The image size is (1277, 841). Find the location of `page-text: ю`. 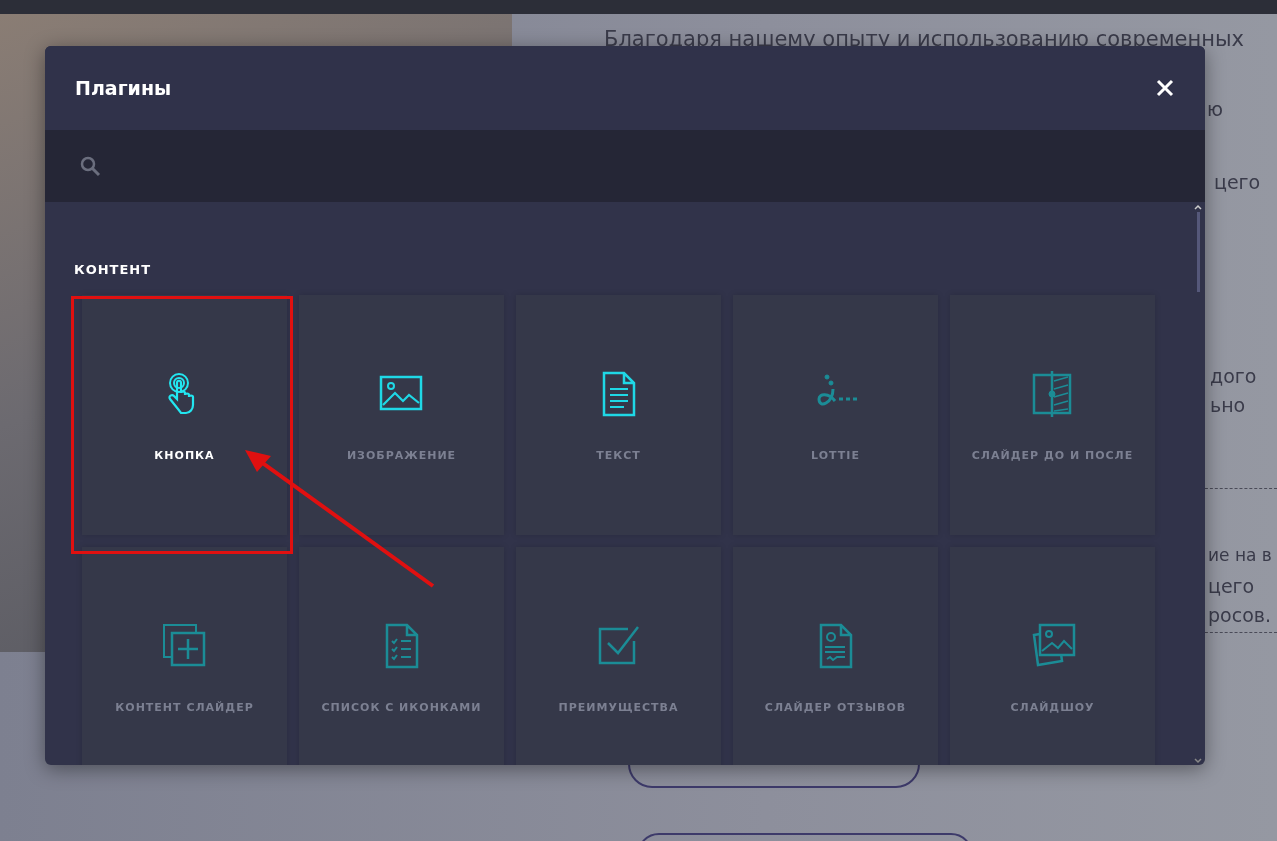

page-text: ю is located at coordinates (1215, 109).